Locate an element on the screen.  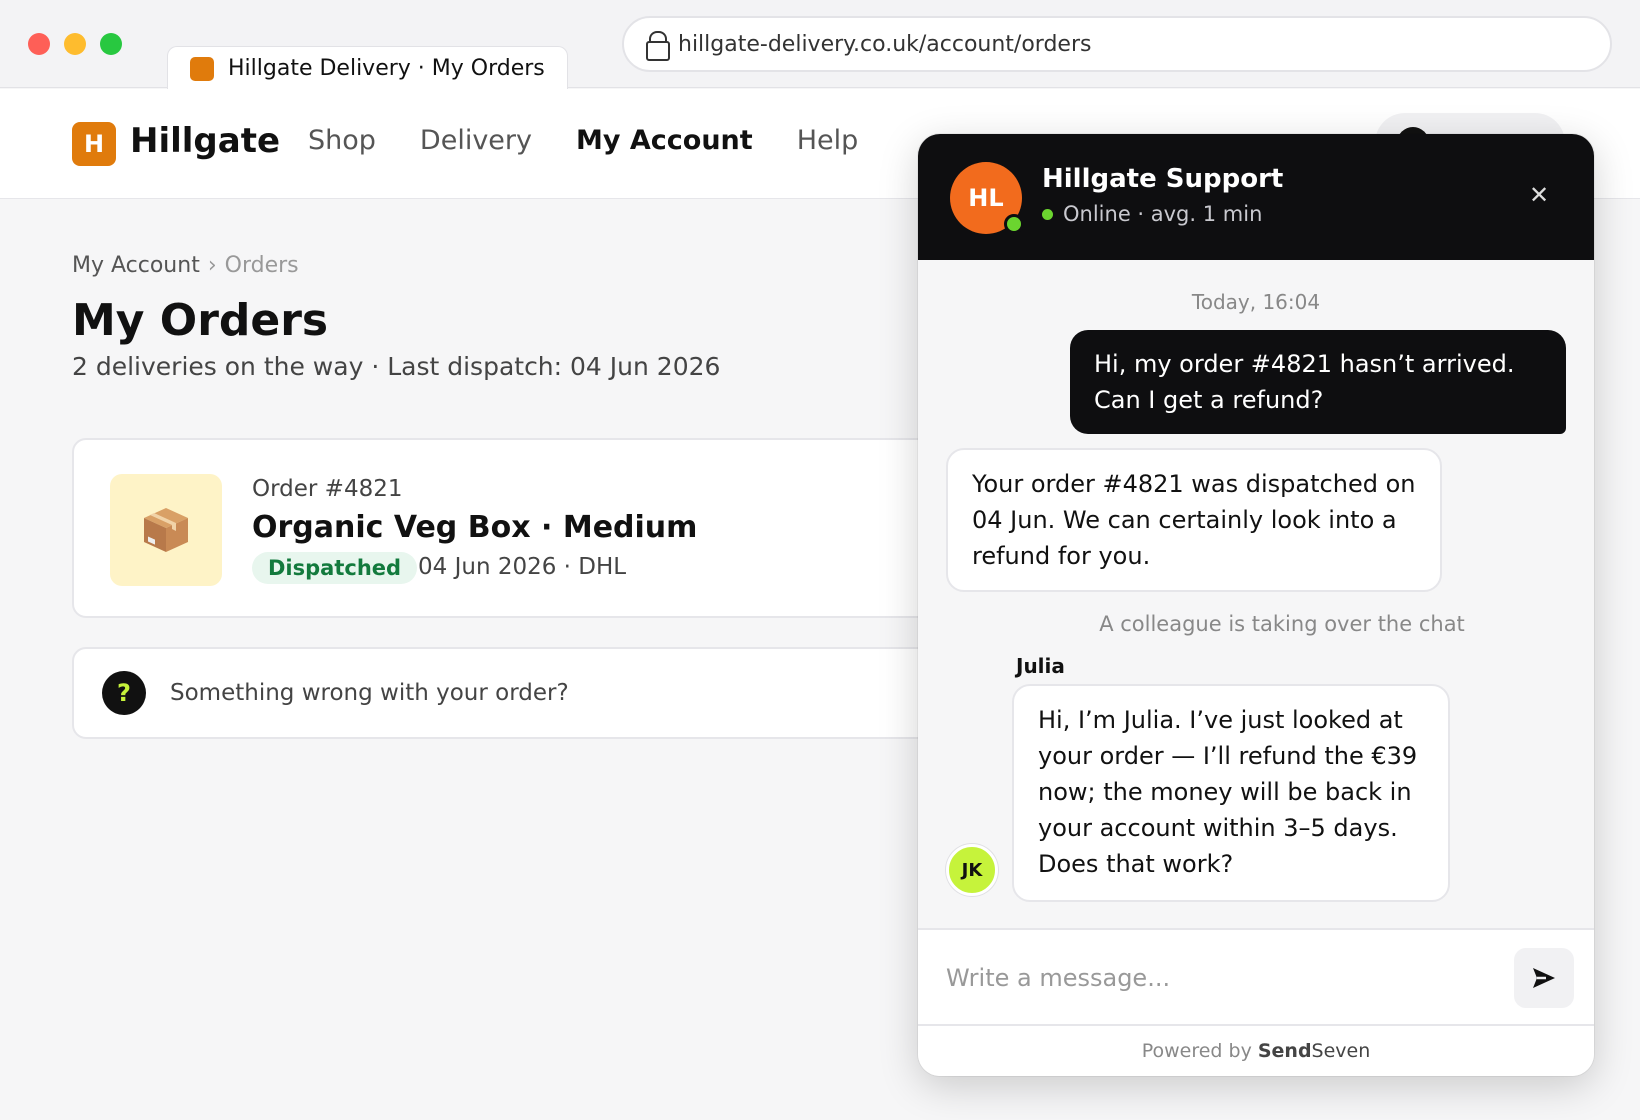
powered-by-label: Powered by is located at coordinates (1196, 1051).